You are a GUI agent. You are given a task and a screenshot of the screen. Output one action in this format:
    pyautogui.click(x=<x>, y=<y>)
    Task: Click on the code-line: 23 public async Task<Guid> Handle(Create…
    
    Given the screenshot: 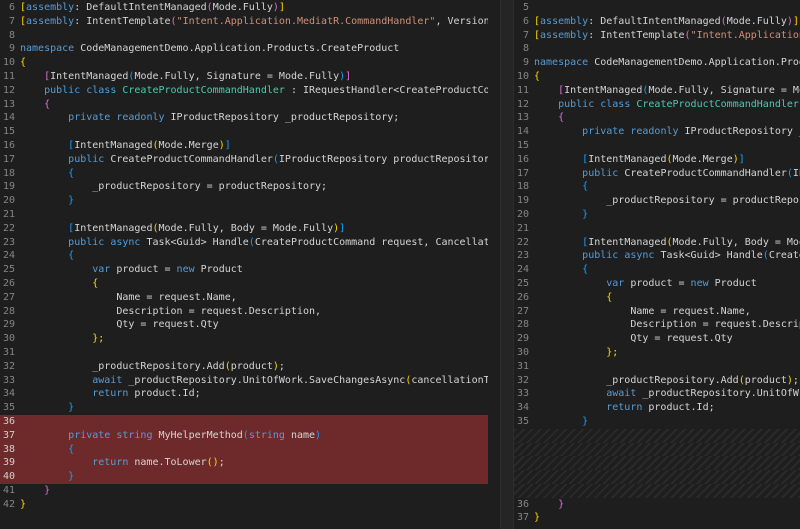 What is the action you would take?
    pyautogui.click(x=244, y=243)
    